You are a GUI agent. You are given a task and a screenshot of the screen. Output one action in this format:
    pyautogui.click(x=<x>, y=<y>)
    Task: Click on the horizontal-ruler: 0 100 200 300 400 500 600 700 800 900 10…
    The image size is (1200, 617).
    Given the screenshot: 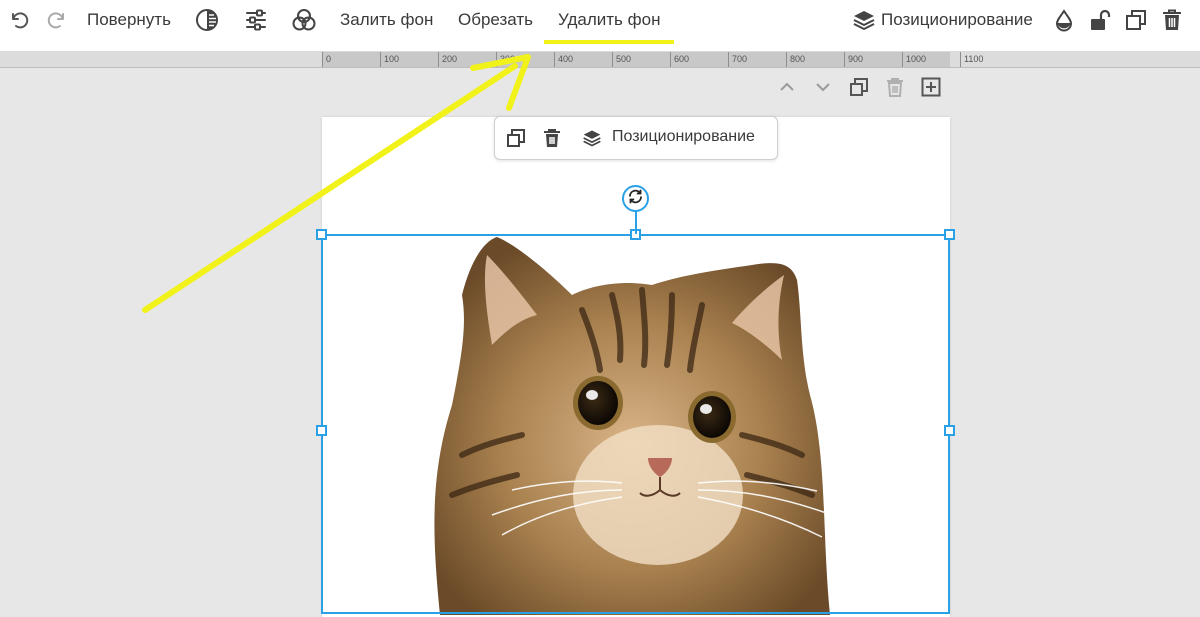 What is the action you would take?
    pyautogui.click(x=600, y=60)
    